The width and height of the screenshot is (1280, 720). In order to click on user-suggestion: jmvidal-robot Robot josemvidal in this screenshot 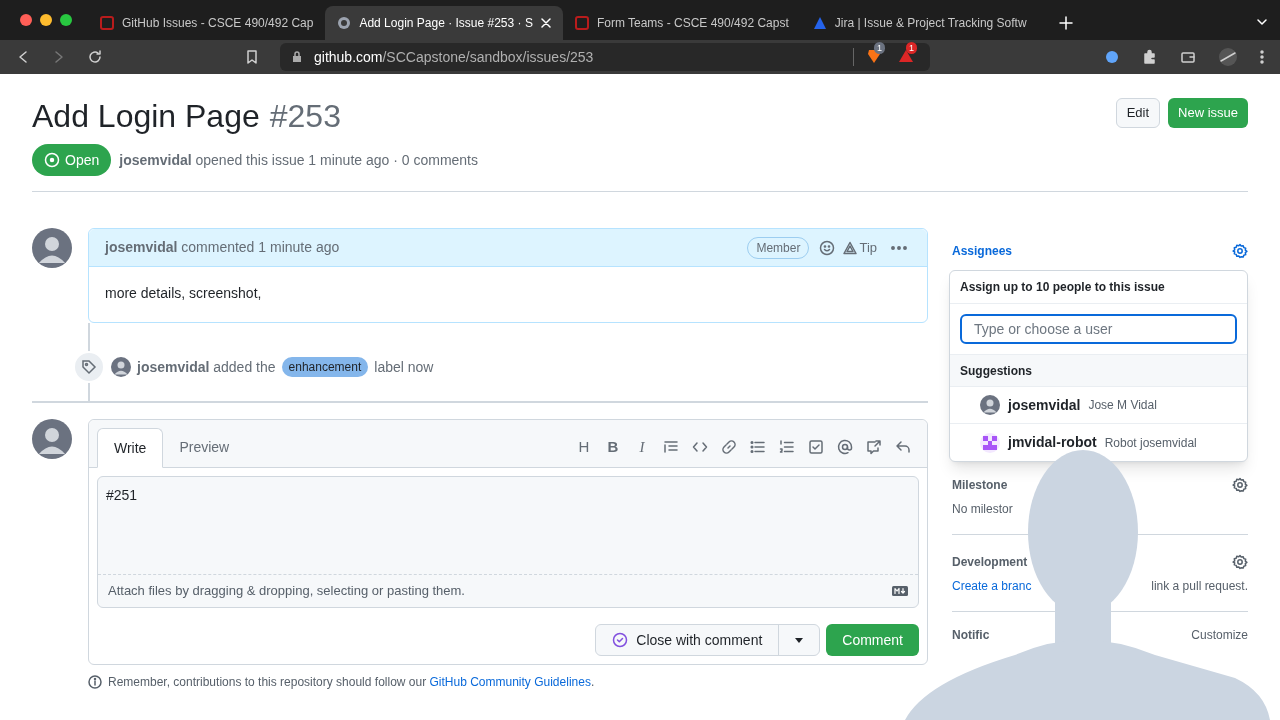, I will do `click(1098, 442)`.